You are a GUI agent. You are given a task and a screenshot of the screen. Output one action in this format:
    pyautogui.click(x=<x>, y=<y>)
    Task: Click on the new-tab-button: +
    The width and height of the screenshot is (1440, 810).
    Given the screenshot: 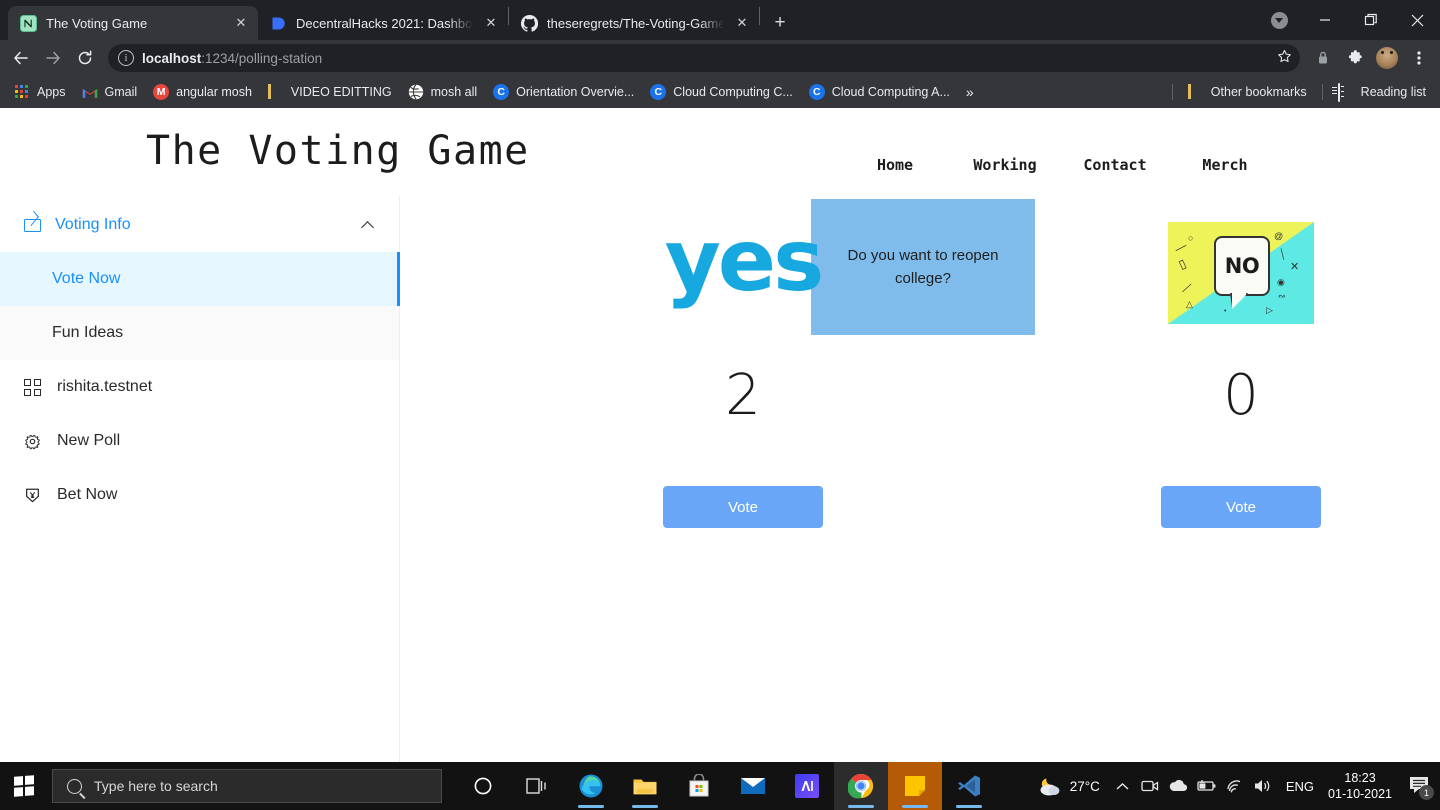 What is the action you would take?
    pyautogui.click(x=780, y=23)
    